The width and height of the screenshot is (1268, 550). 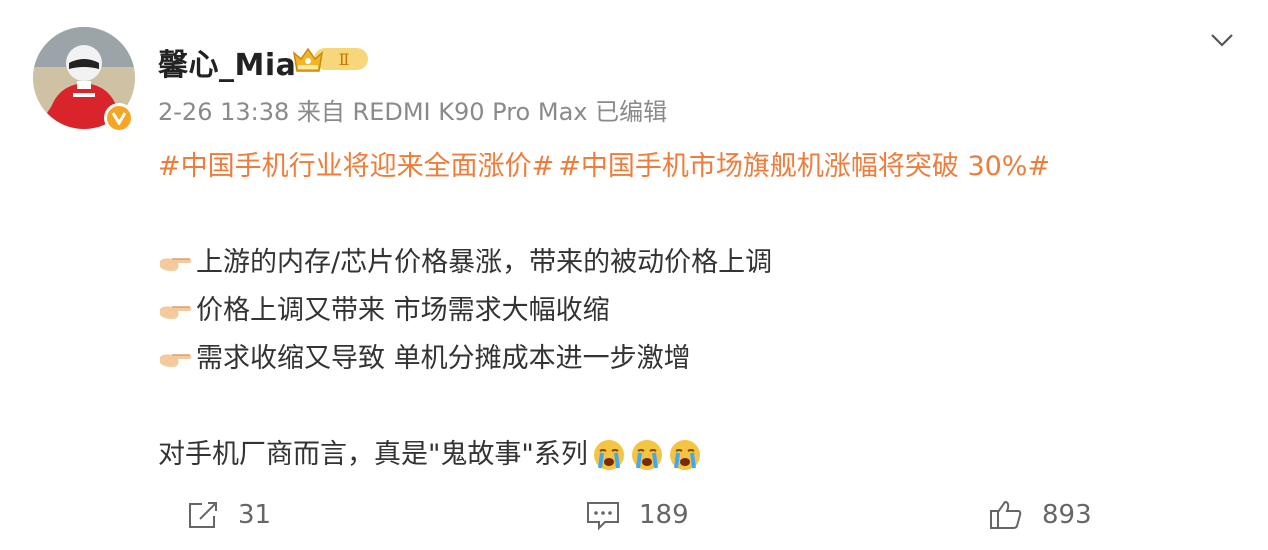 What do you see at coordinates (603, 516) in the screenshot?
I see `comment-icon` at bounding box center [603, 516].